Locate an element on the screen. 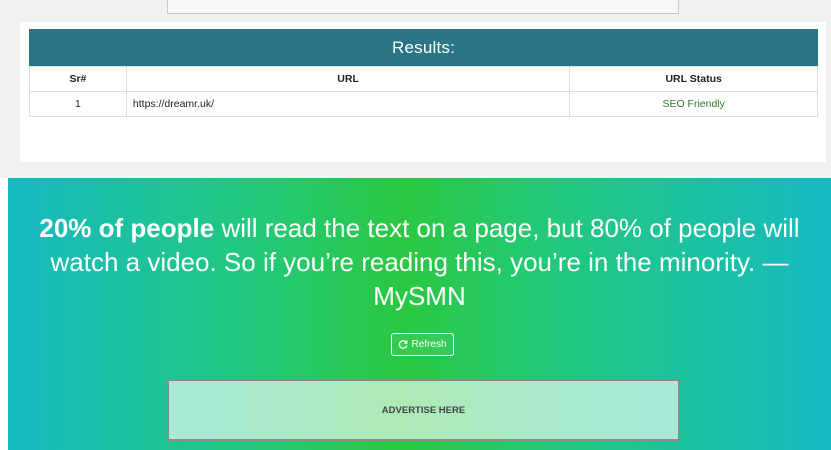  row-status: SEO Friendly is located at coordinates (693, 104).